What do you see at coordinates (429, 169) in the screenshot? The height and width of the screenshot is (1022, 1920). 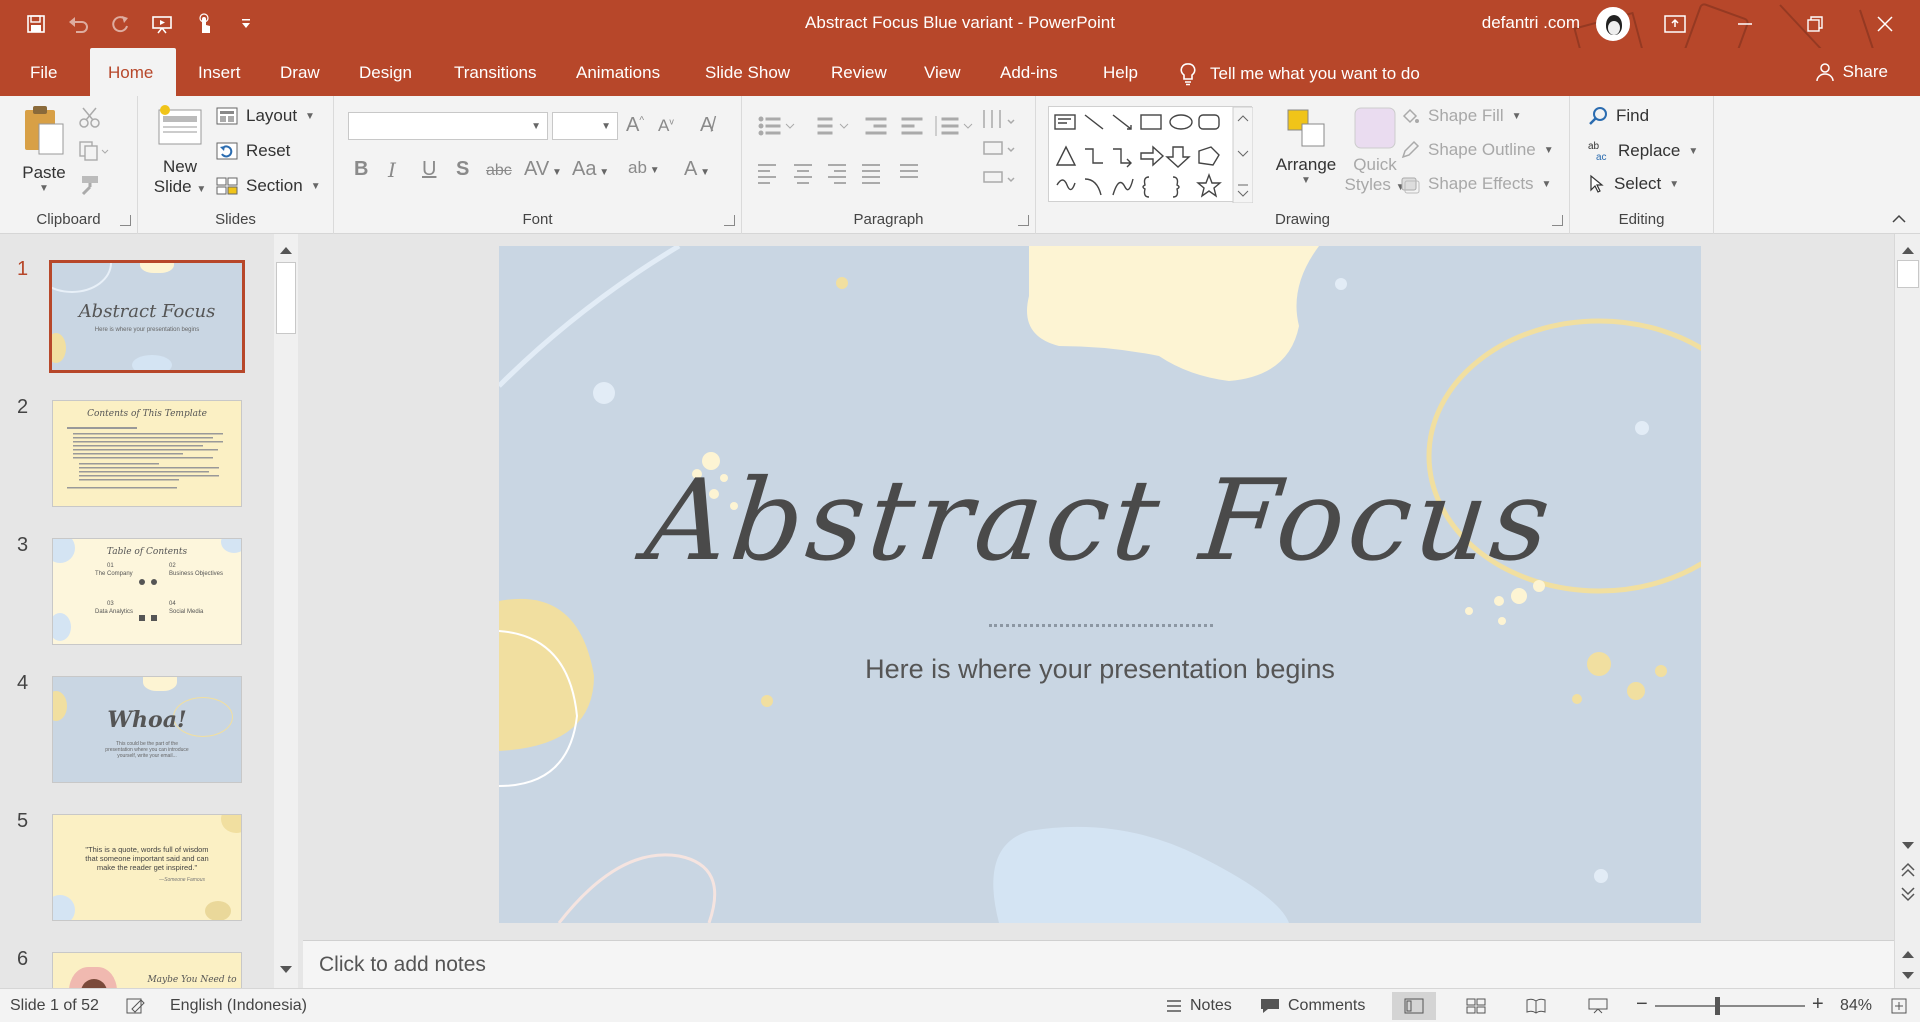 I see `underline-icon: U` at bounding box center [429, 169].